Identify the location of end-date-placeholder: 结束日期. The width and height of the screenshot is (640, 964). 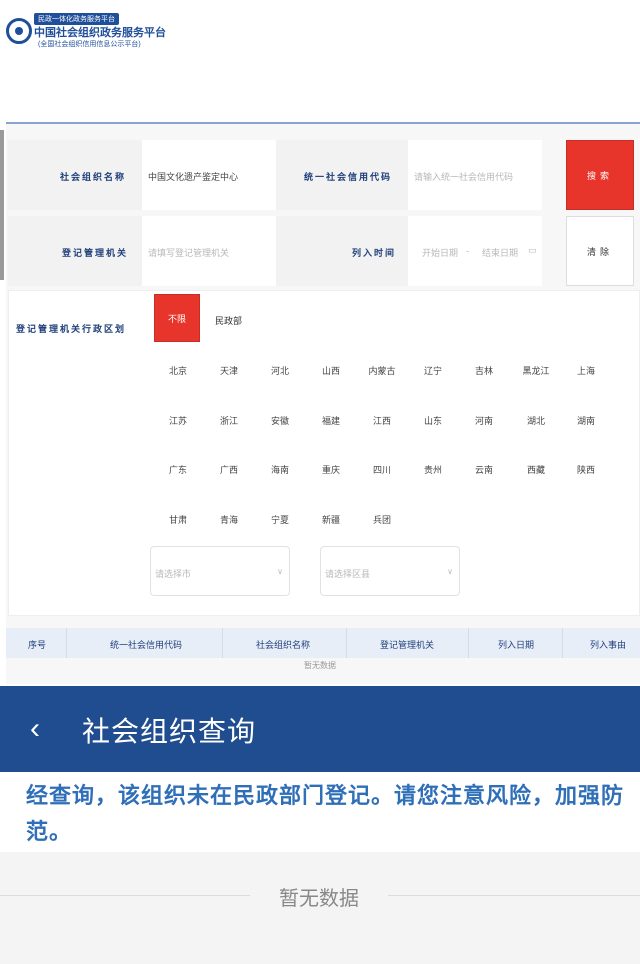
(500, 253).